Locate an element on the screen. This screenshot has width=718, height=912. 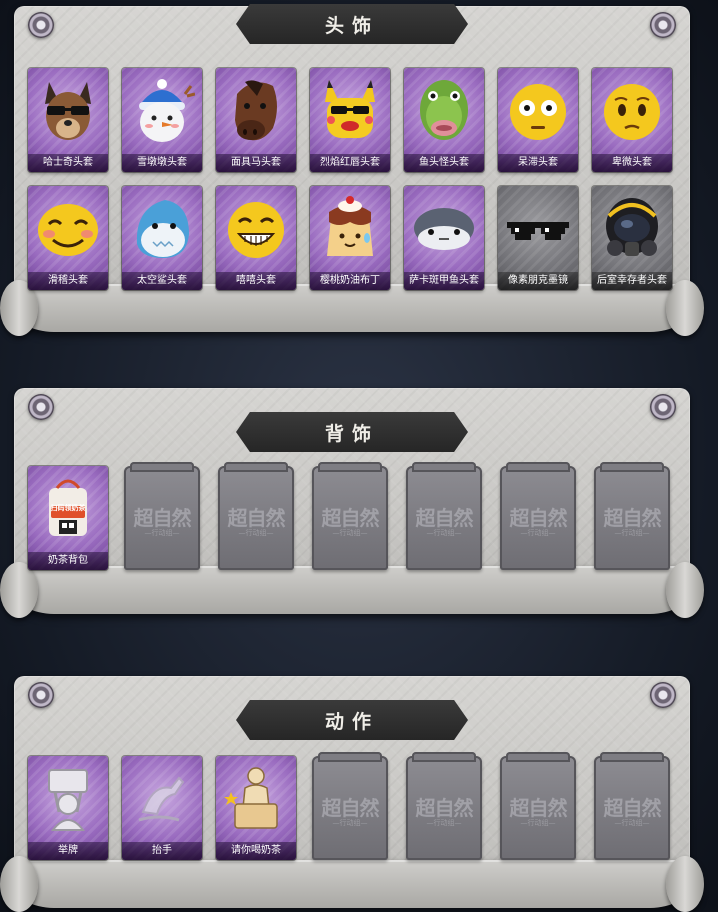
husky-mask-icon is located at coordinates (68, 111).